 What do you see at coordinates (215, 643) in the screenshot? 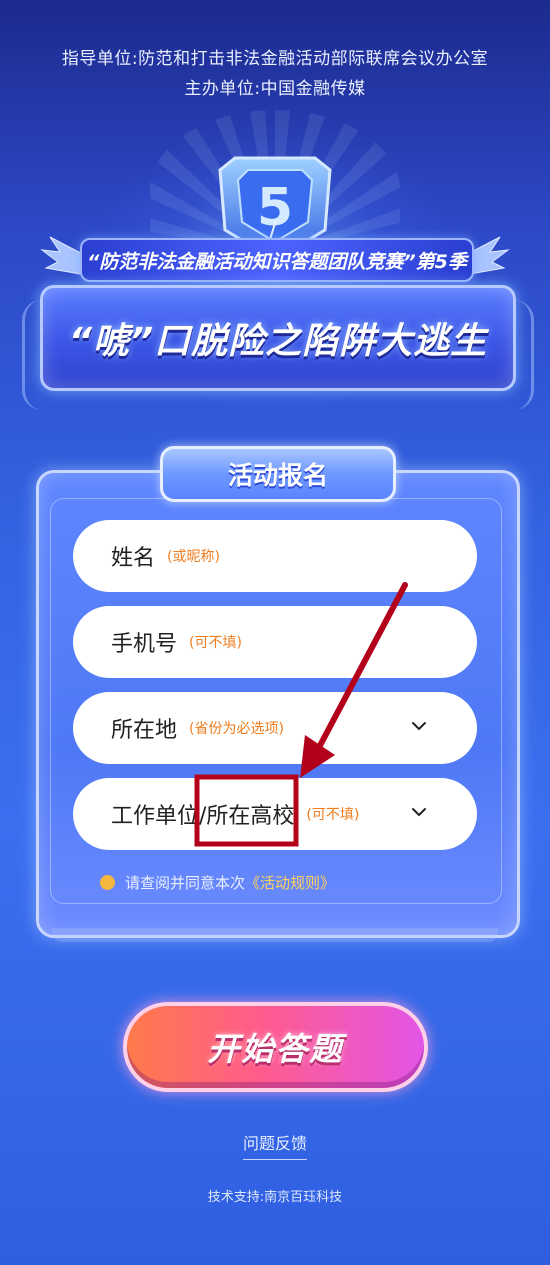
I see `phone-field-hint: (可不填)` at bounding box center [215, 643].